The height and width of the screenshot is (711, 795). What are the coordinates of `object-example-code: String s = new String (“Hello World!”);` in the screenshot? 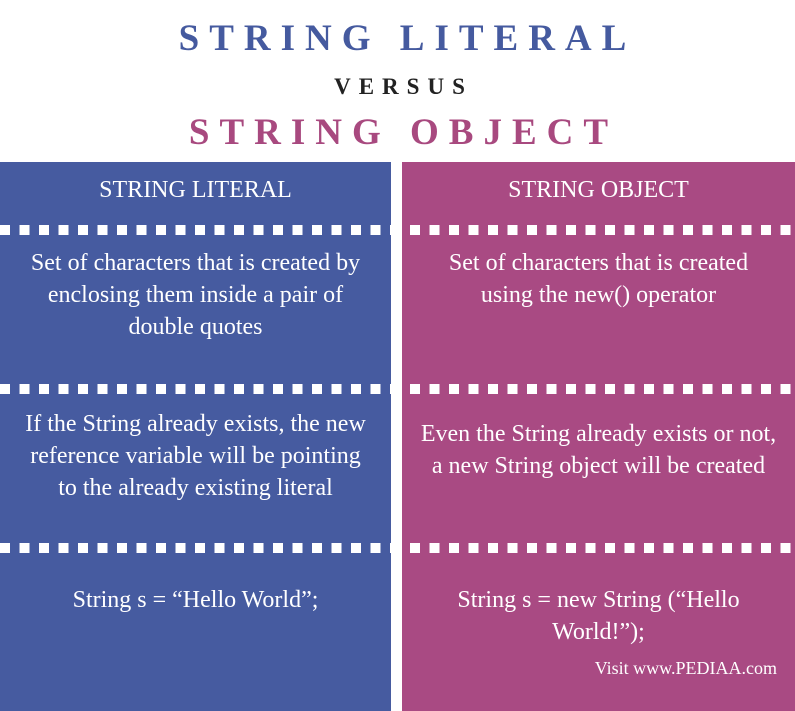 It's located at (598, 616).